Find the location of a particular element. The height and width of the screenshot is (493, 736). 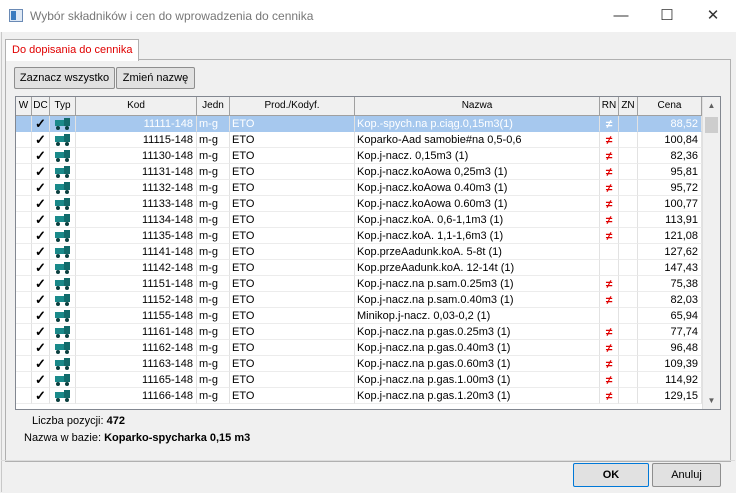

scroll-up-icon: ▲ is located at coordinates (711, 105).